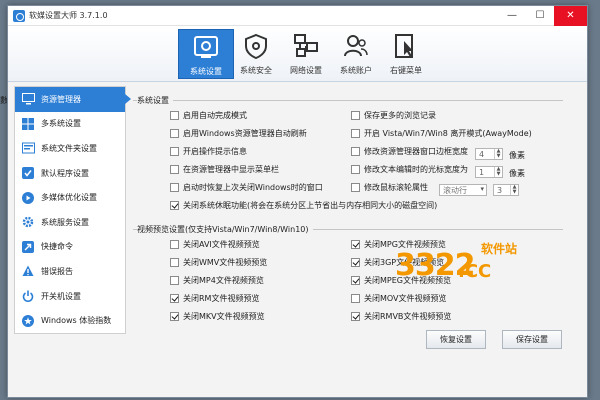 This screenshot has height=400, width=600. What do you see at coordinates (223, 280) in the screenshot?
I see `option-label: 关闭MP4文件视频预览` at bounding box center [223, 280].